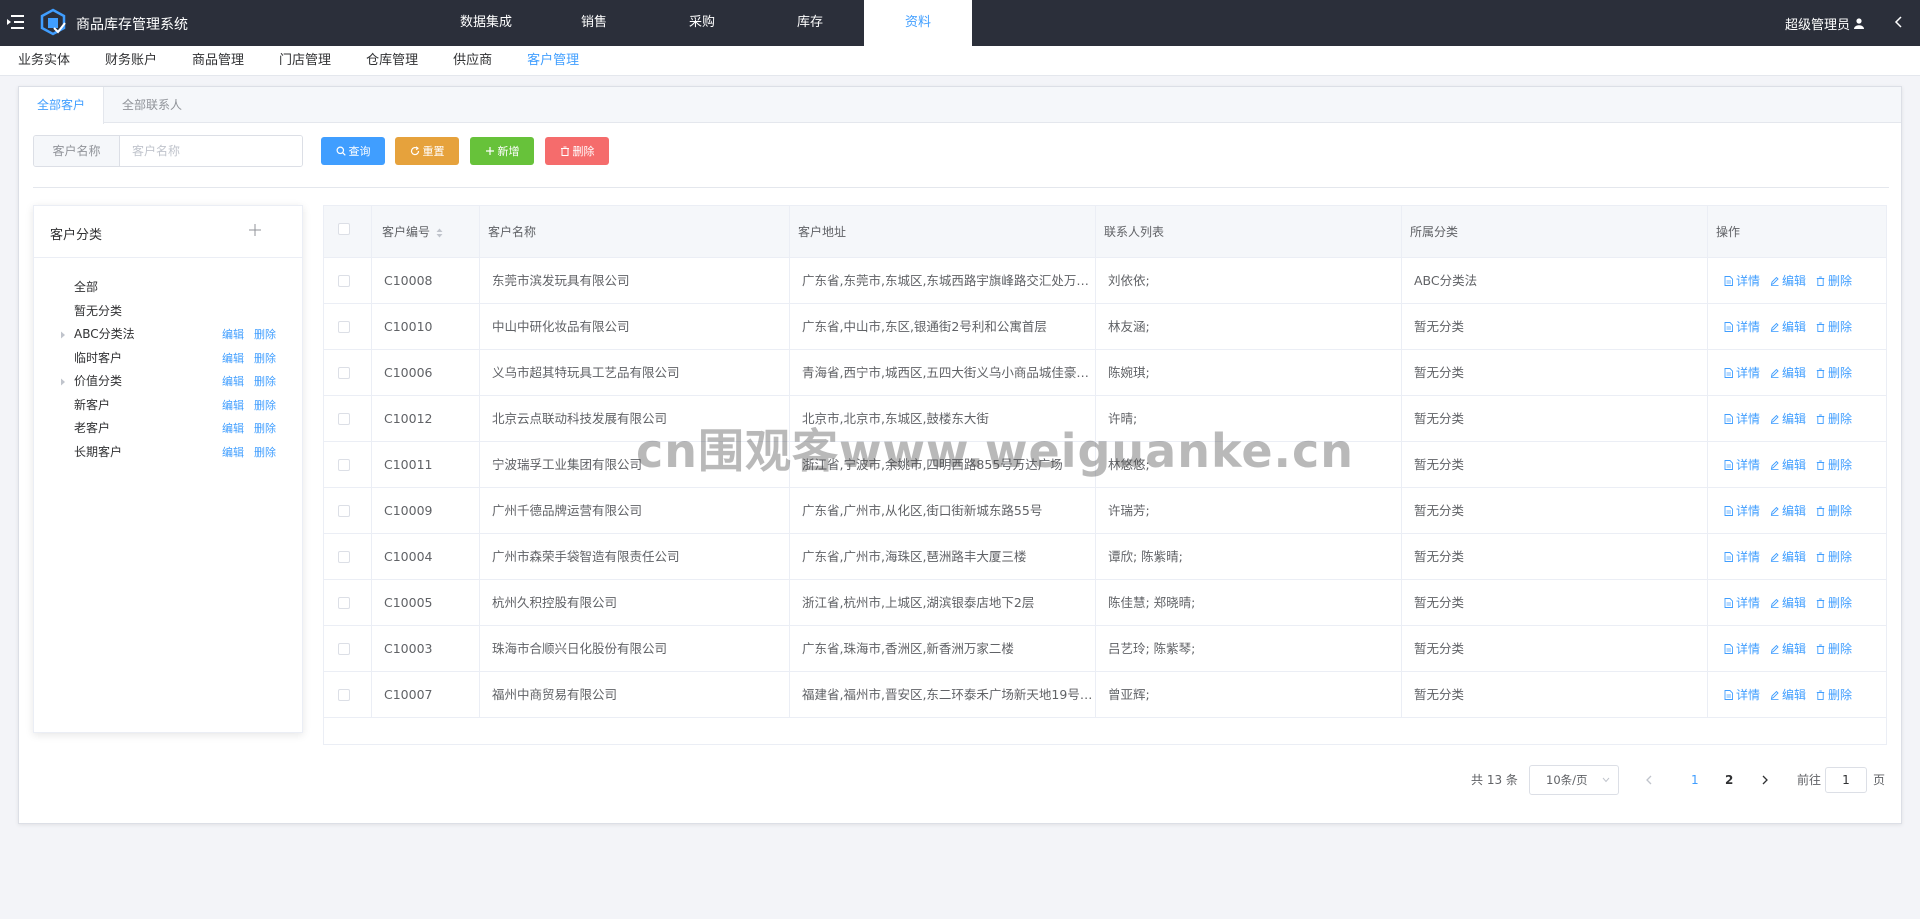 Image resolution: width=1920 pixels, height=919 pixels. Describe the element at coordinates (168, 359) in the screenshot. I see `category-node: 临时客户 编辑 删除` at that location.